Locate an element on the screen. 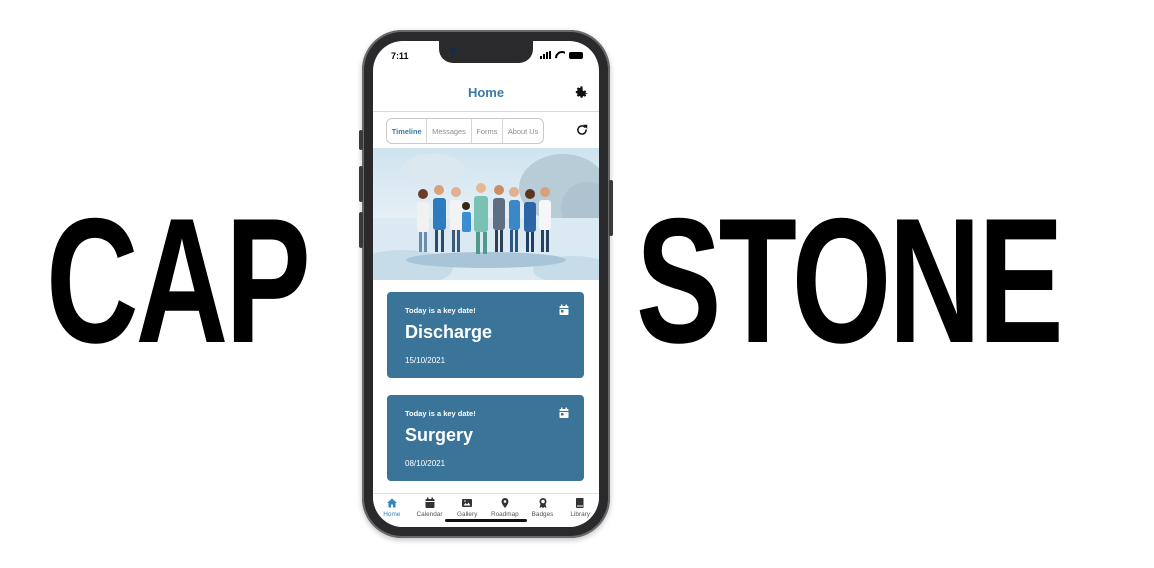  status-icons is located at coordinates (561, 55).